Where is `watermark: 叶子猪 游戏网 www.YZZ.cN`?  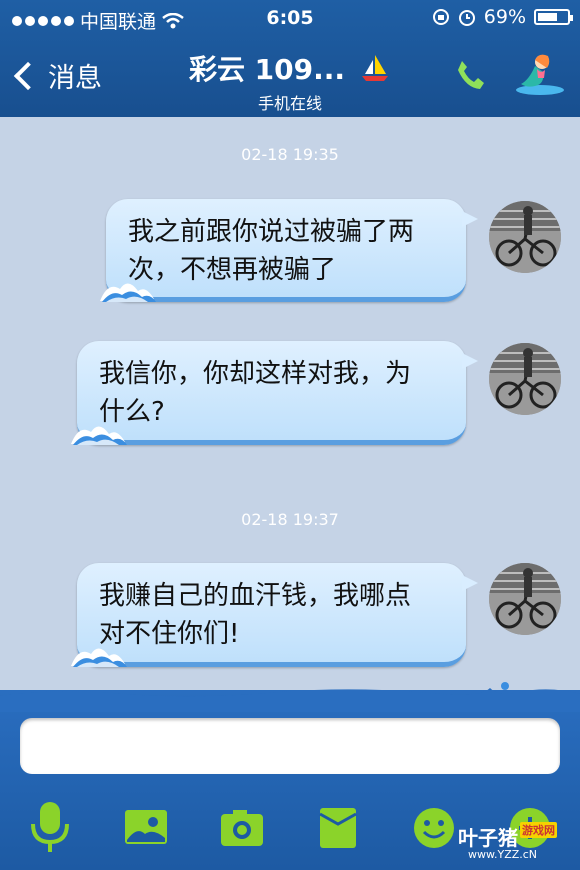
watermark: 叶子猪 游戏网 www.YZZ.cN is located at coordinates (507, 841).